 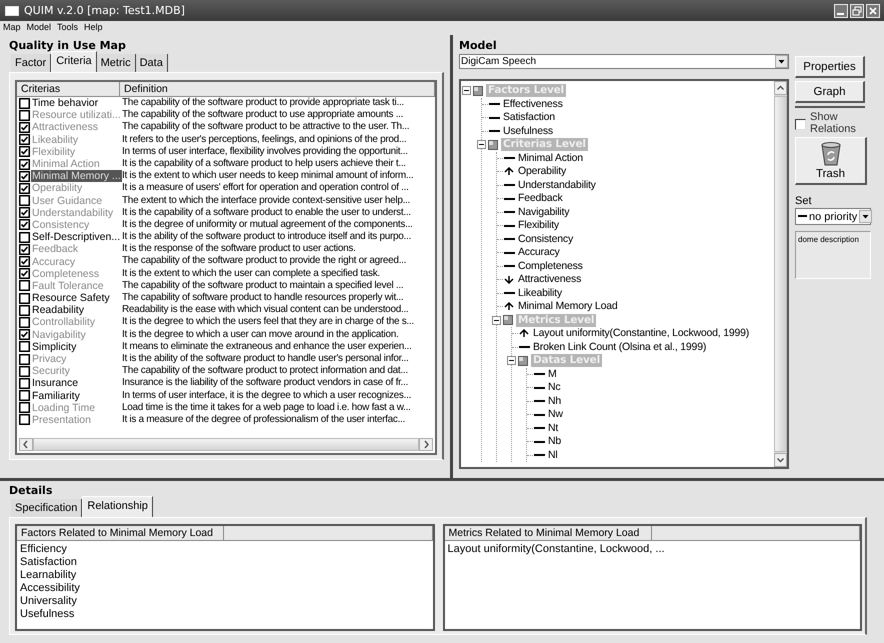 I want to click on tab: Criteria, so click(x=74, y=61).